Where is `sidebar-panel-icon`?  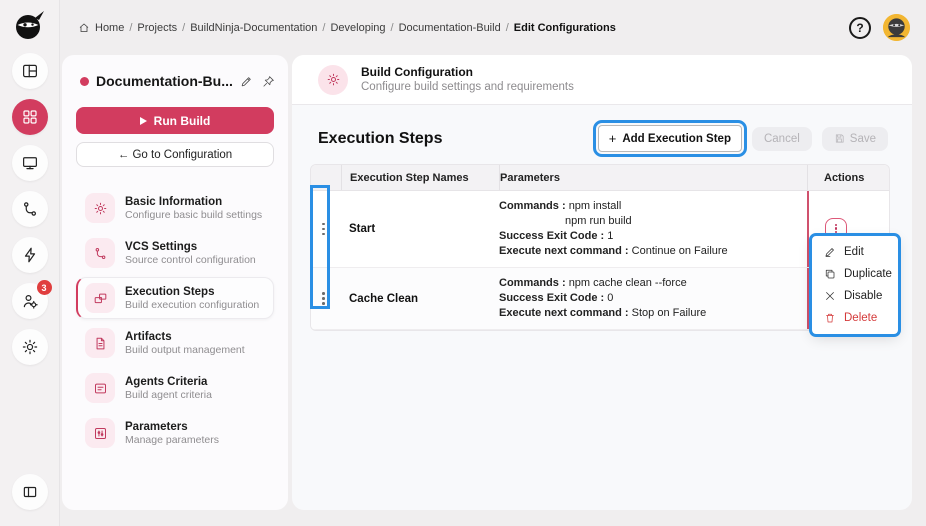 sidebar-panel-icon is located at coordinates (30, 492).